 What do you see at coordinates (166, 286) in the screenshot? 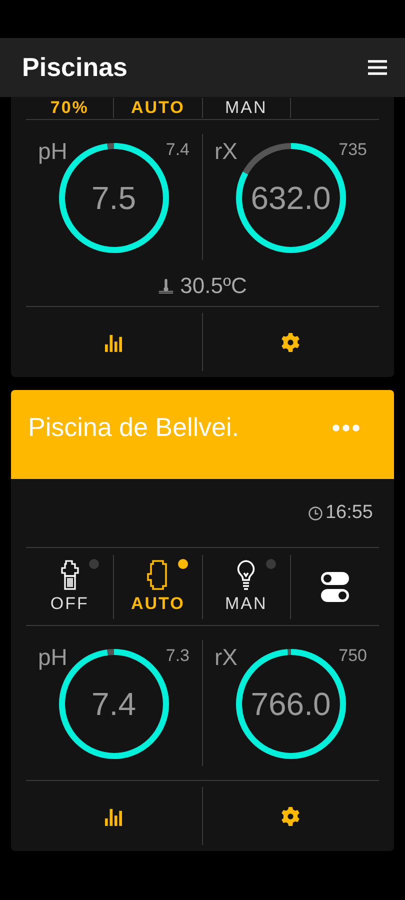
I see `thermometer-icon` at bounding box center [166, 286].